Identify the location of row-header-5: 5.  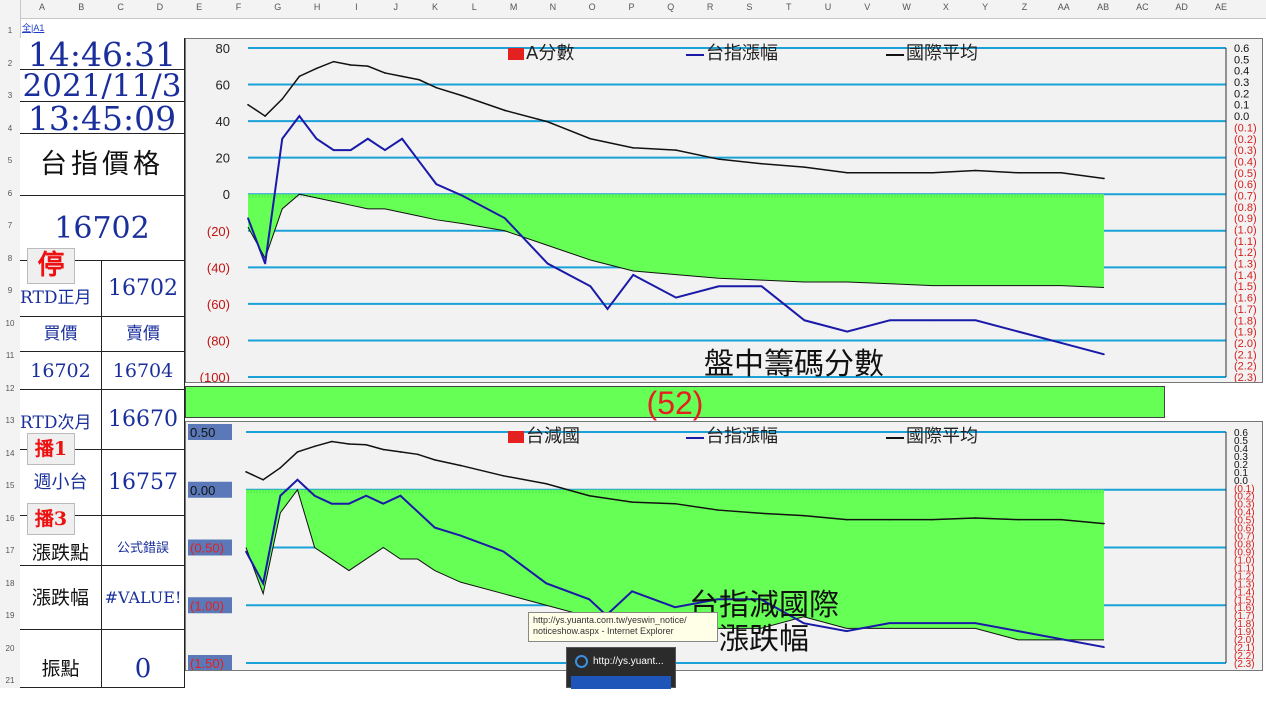
(10, 160).